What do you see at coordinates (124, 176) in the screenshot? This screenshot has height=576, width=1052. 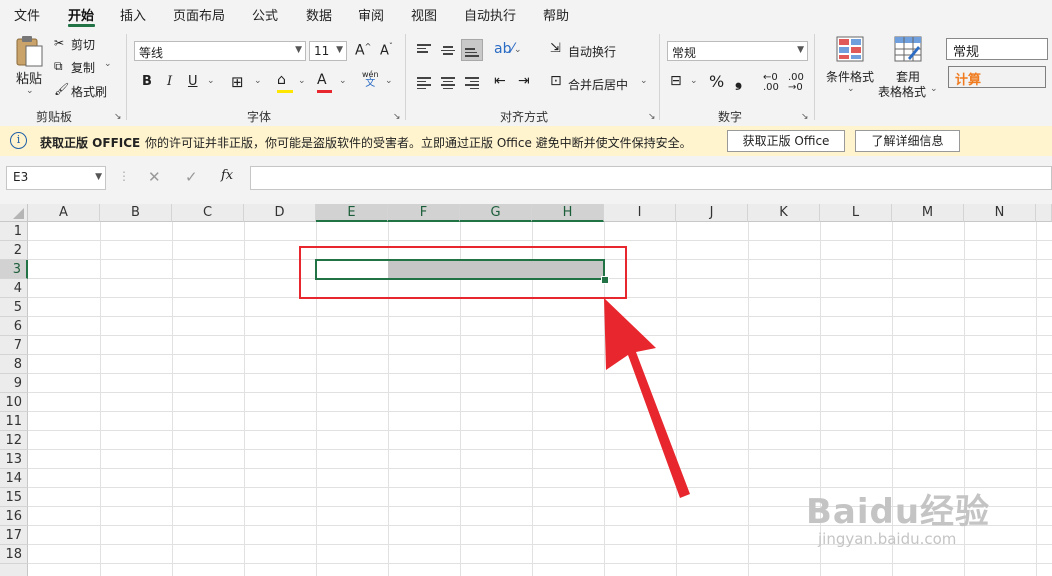 I see `resize-handle-icon: ⋮` at bounding box center [124, 176].